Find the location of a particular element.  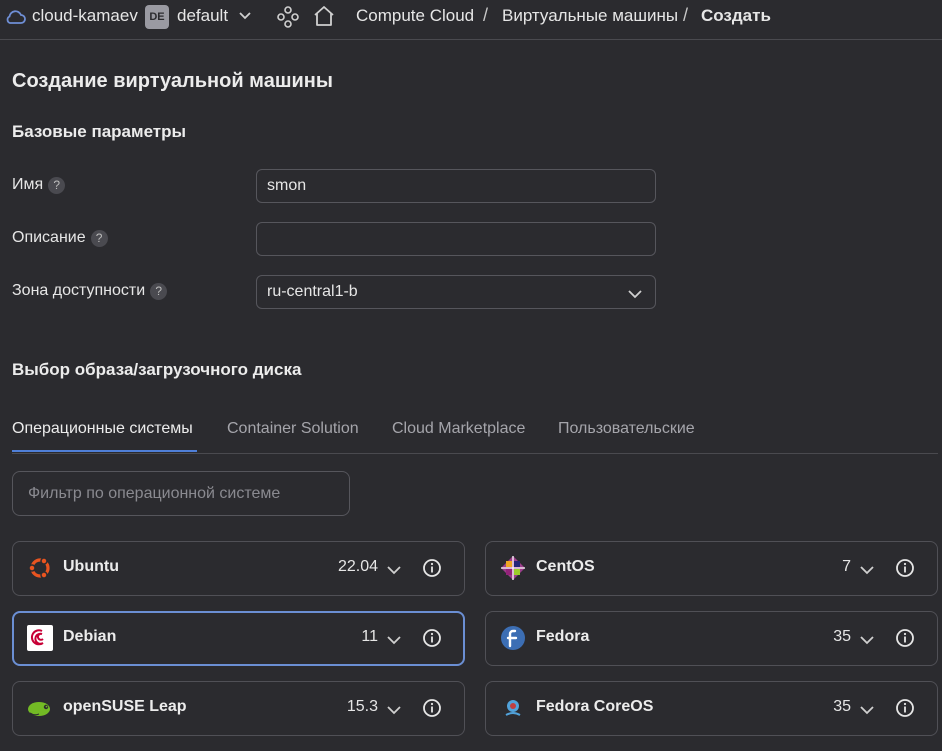

os-name: Debian is located at coordinates (90, 636).